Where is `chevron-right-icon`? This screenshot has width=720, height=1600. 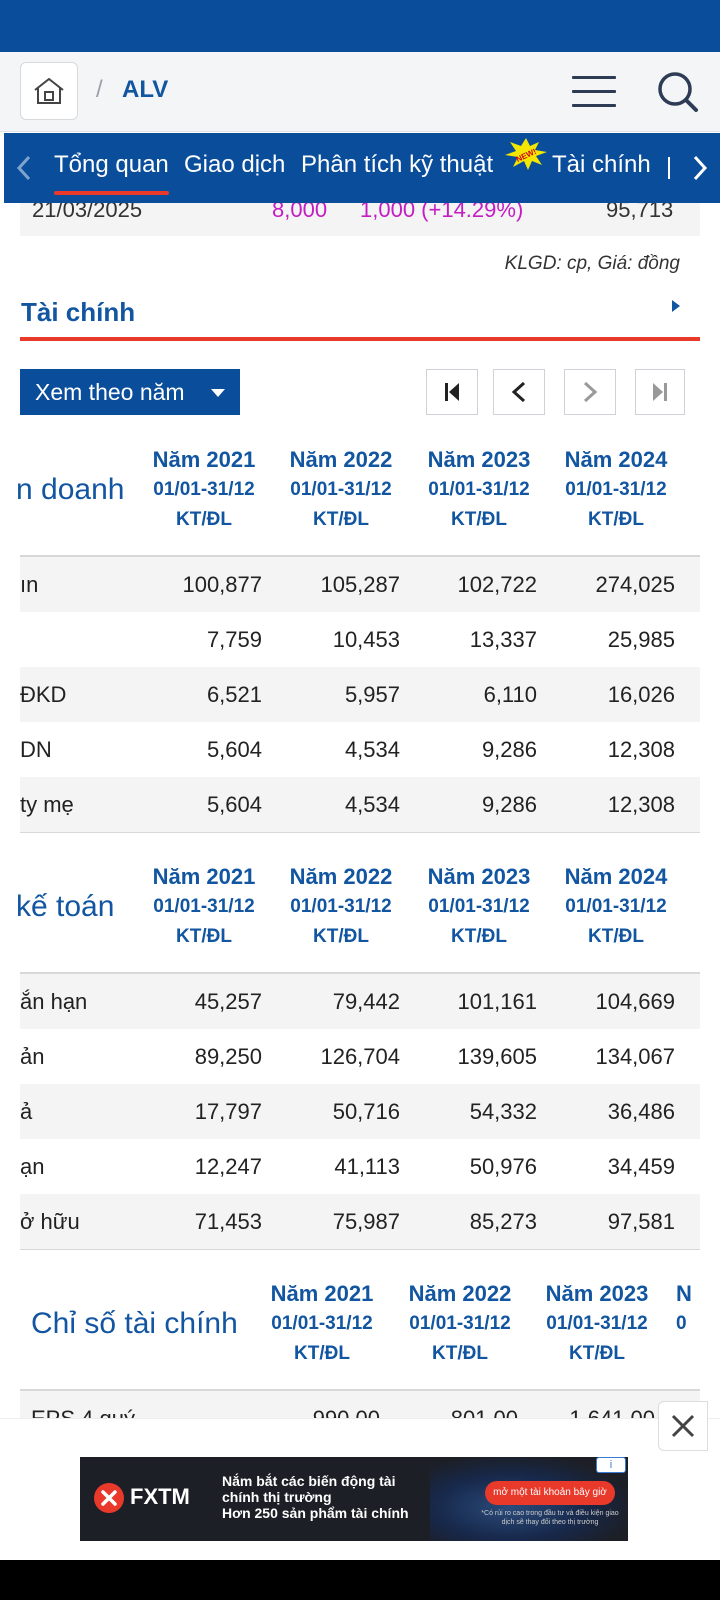
chevron-right-icon is located at coordinates (590, 392).